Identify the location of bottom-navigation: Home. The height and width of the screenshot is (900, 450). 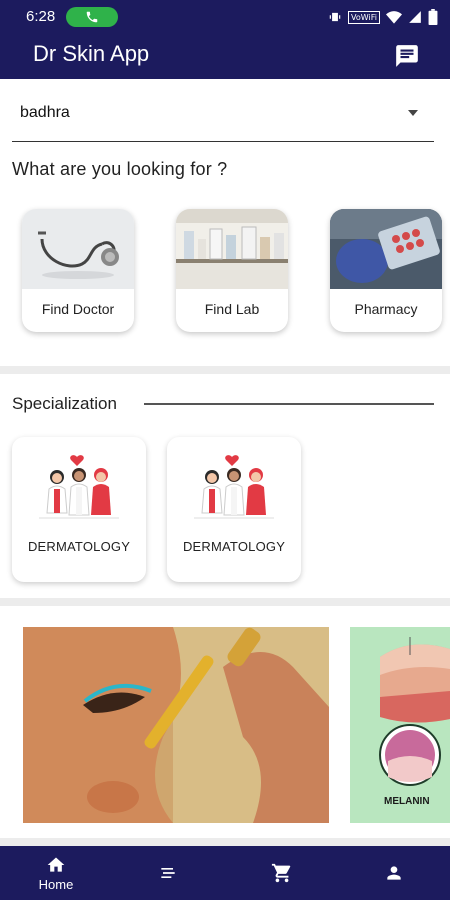
(225, 873).